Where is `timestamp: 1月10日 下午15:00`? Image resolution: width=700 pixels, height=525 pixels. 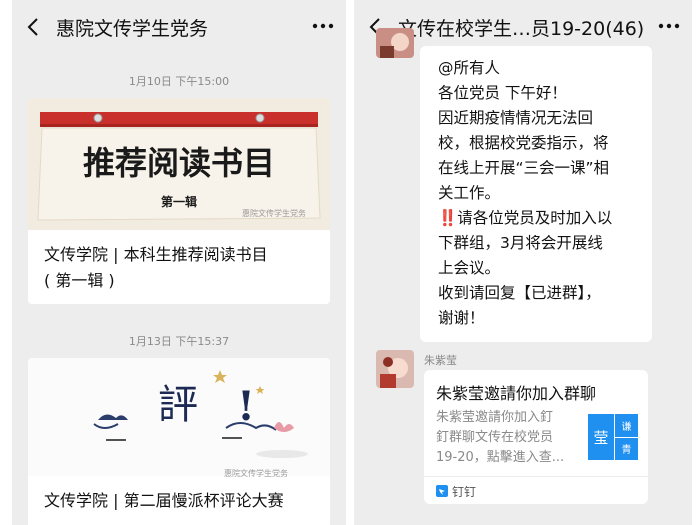
timestamp: 1月10日 下午15:00 is located at coordinates (179, 81).